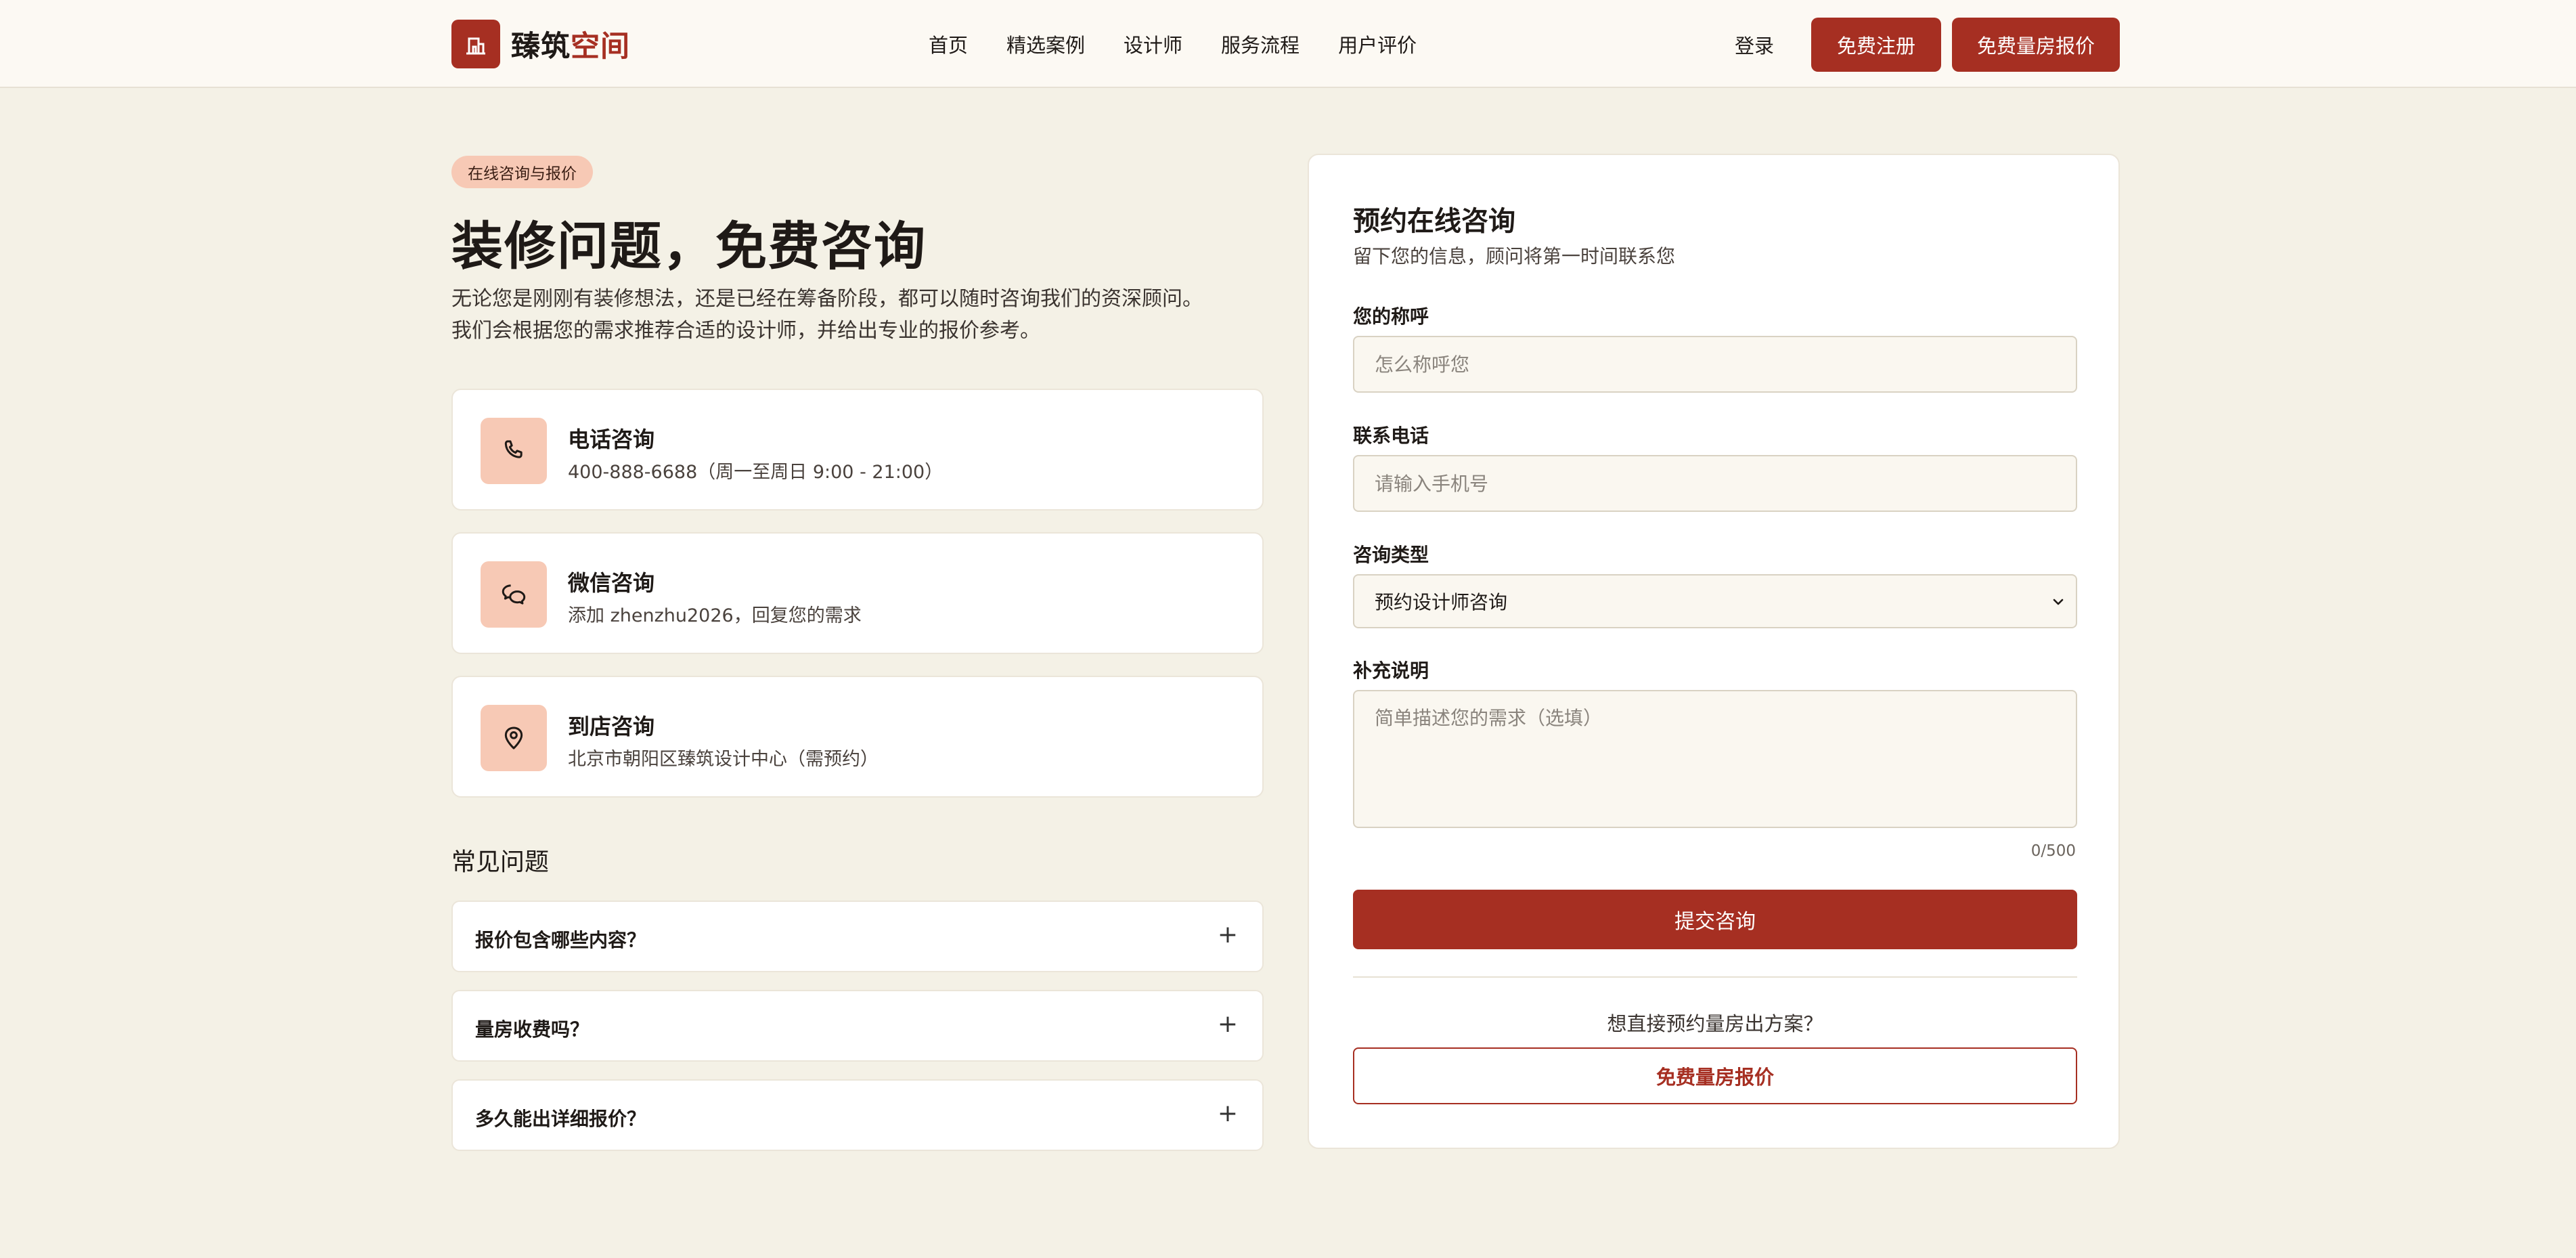  What do you see at coordinates (857, 1115) in the screenshot?
I see `faq-item: 多久能出详细报价？ +` at bounding box center [857, 1115].